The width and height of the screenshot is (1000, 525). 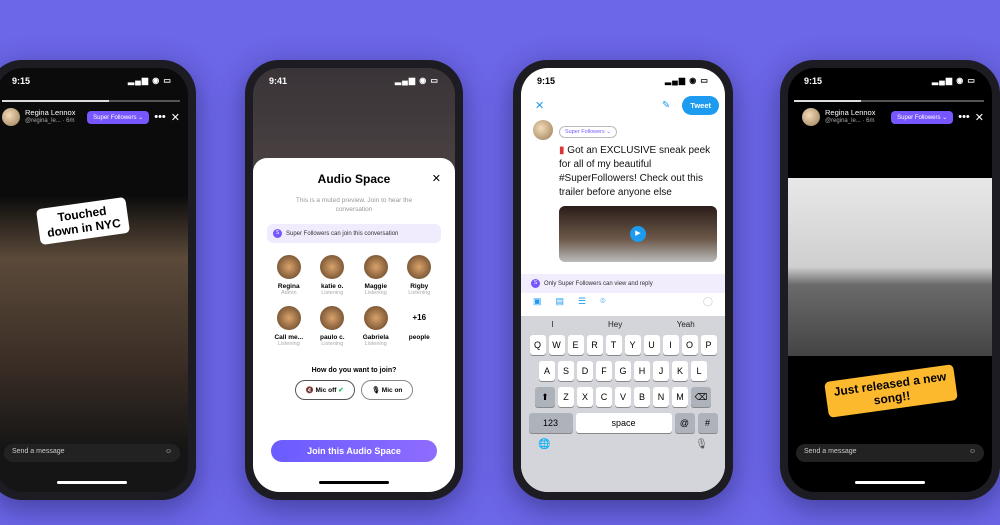 I want to click on status-time: 9:41, so click(x=278, y=81).